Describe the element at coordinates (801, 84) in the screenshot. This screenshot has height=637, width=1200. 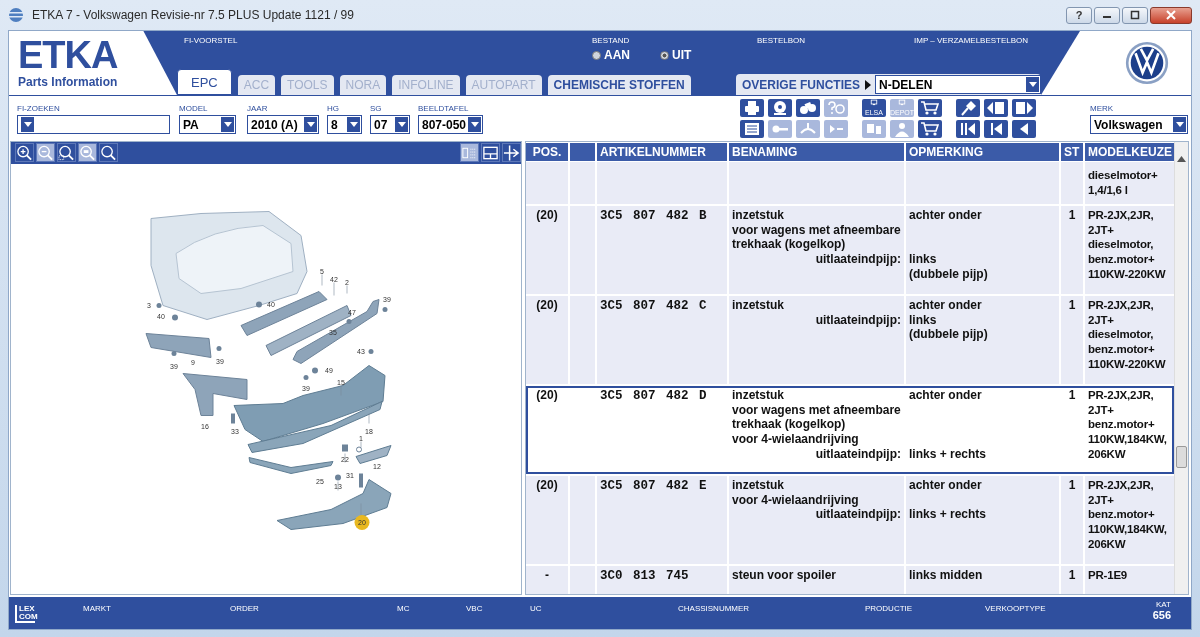
I see `functions-label: OVERIGE FUNCTIES` at that location.